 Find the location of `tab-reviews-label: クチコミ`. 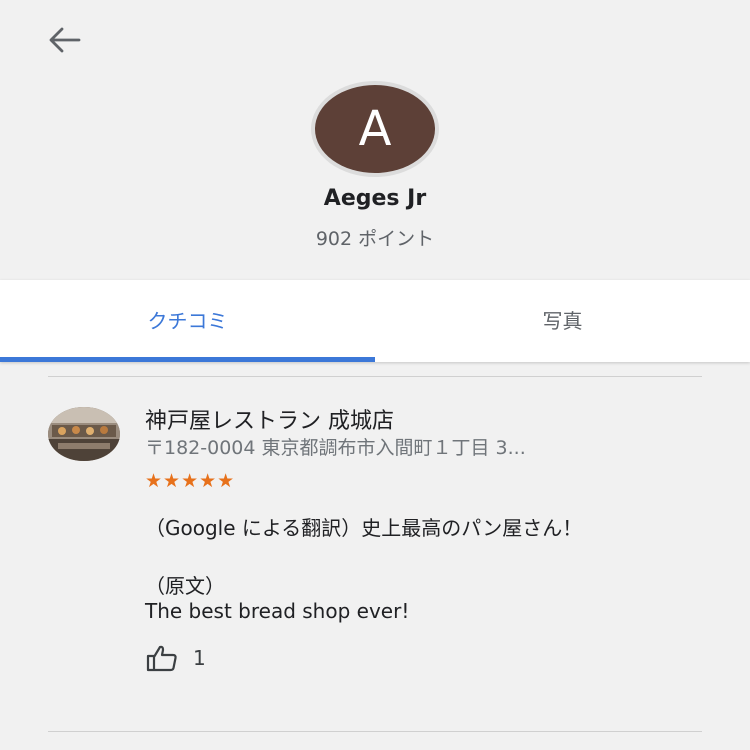

tab-reviews-label: クチコミ is located at coordinates (187, 320).